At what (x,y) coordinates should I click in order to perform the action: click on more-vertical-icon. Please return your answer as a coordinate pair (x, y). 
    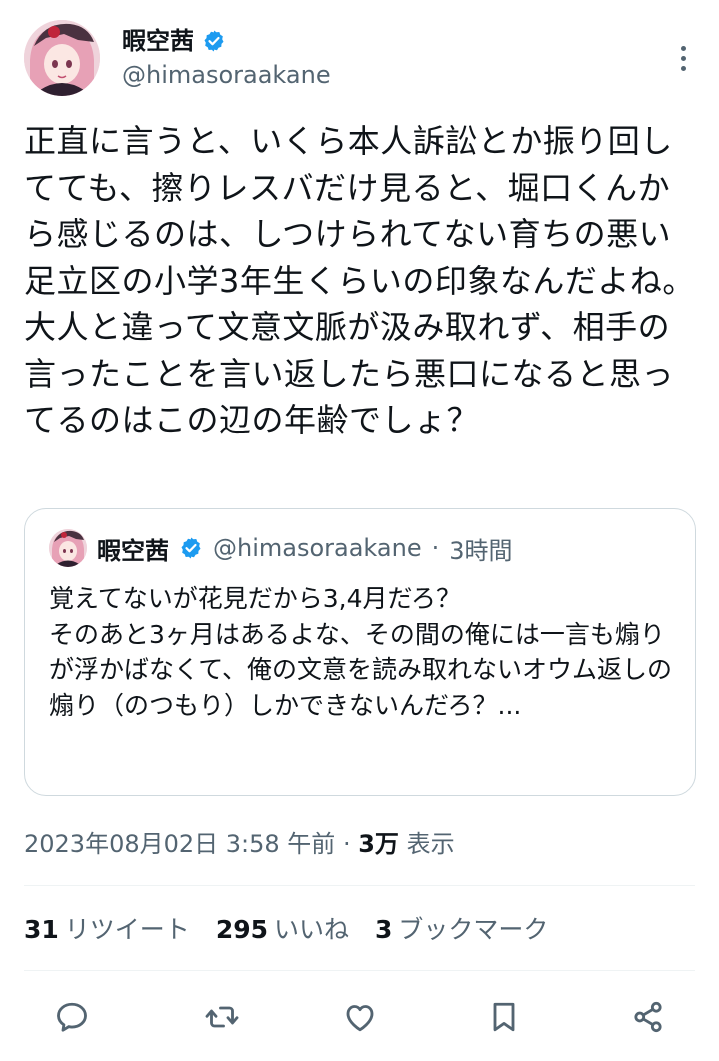
    Looking at the image, I should click on (683, 58).